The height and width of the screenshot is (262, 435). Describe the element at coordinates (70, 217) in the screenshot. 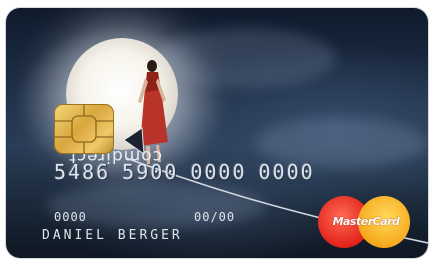

I see `card-line-code: 0000` at that location.